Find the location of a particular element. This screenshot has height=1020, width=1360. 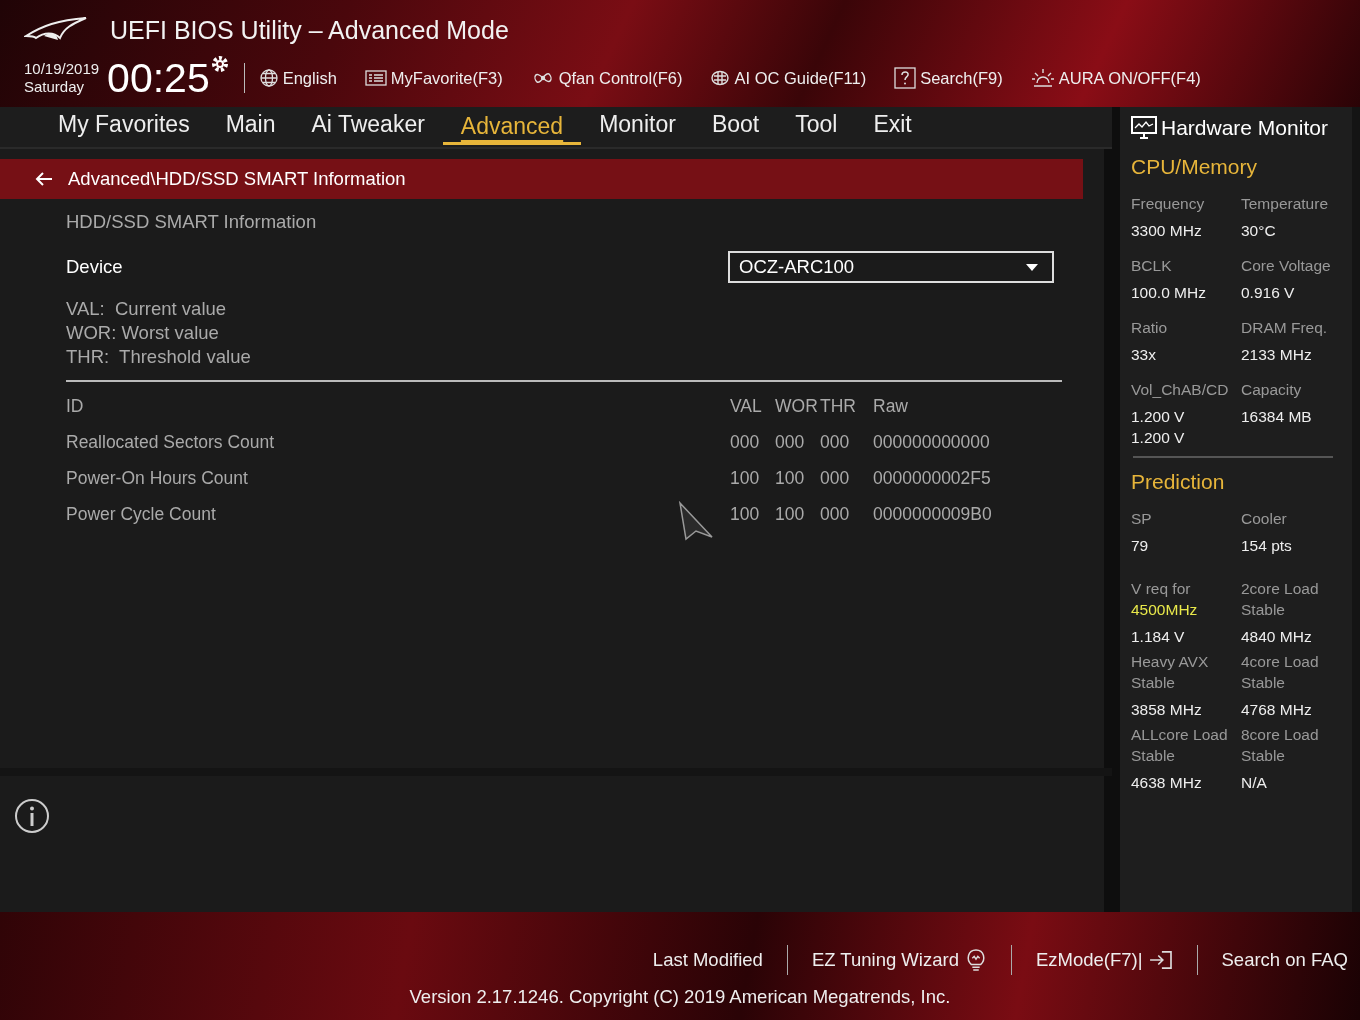

table-cell: 000000000000 is located at coordinates (931, 442).